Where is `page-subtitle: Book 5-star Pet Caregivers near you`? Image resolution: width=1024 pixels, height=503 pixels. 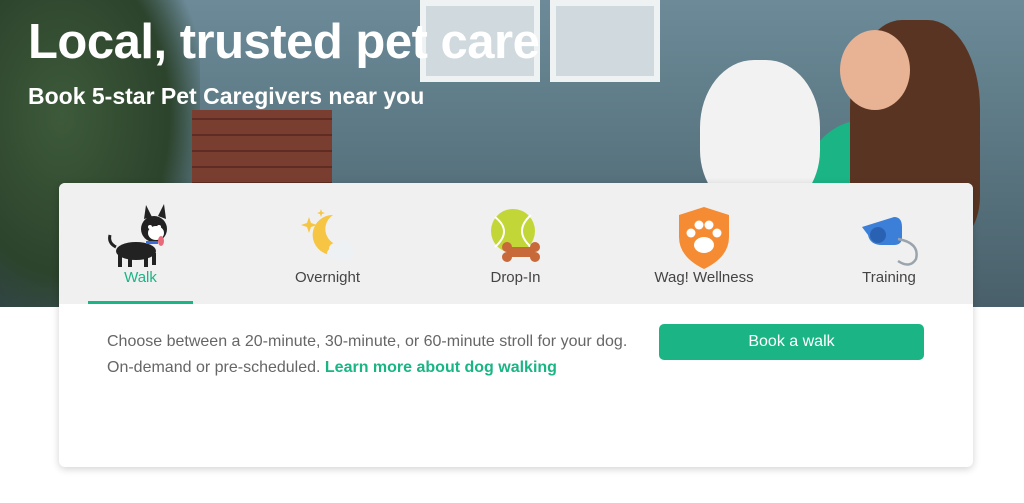
page-subtitle: Book 5-star Pet Caregivers near you is located at coordinates (226, 96).